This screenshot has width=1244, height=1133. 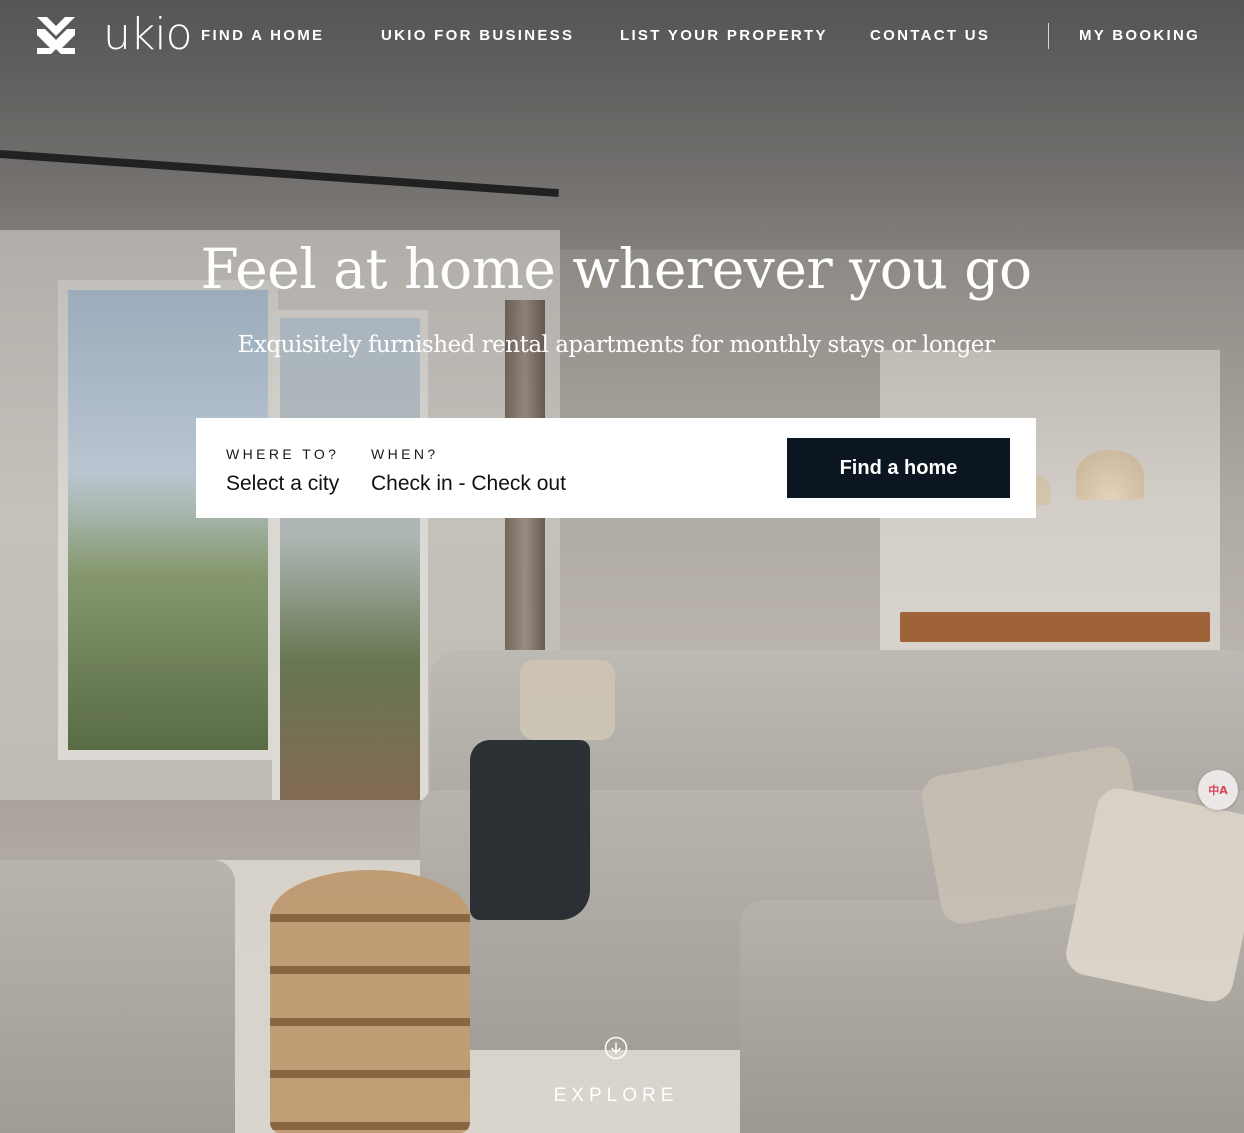 What do you see at coordinates (468, 484) in the screenshot?
I see `date-range-picker: Check in - Check out` at bounding box center [468, 484].